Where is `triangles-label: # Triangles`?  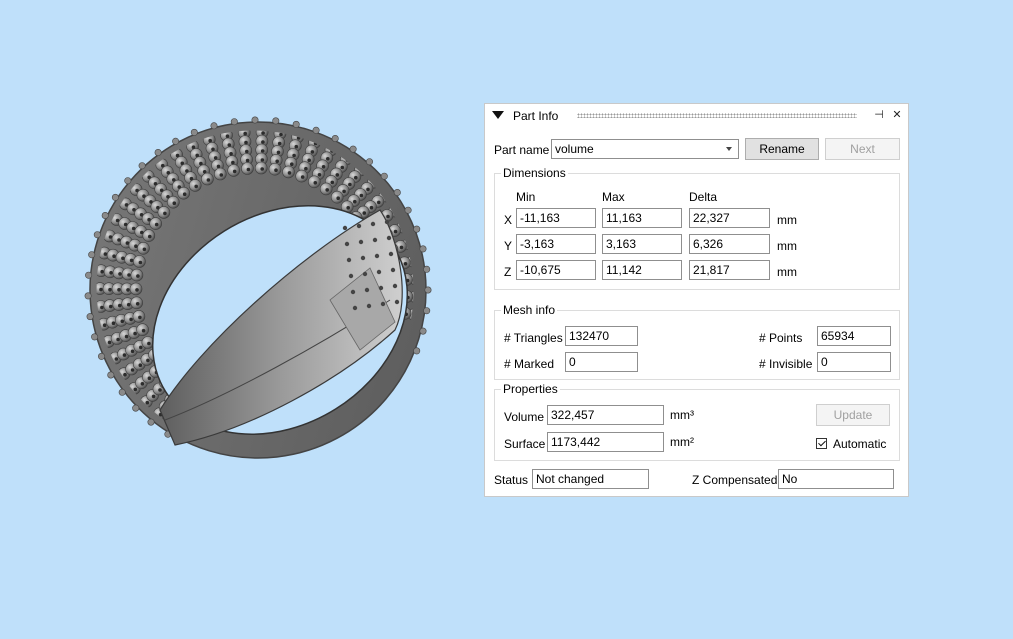 triangles-label: # Triangles is located at coordinates (533, 338).